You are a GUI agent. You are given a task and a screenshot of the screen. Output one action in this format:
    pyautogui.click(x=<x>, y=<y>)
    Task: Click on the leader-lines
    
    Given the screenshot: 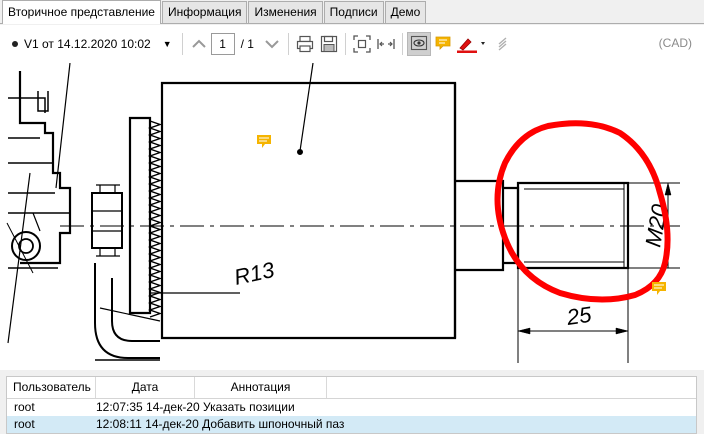 What is the action you would take?
    pyautogui.click(x=39, y=203)
    